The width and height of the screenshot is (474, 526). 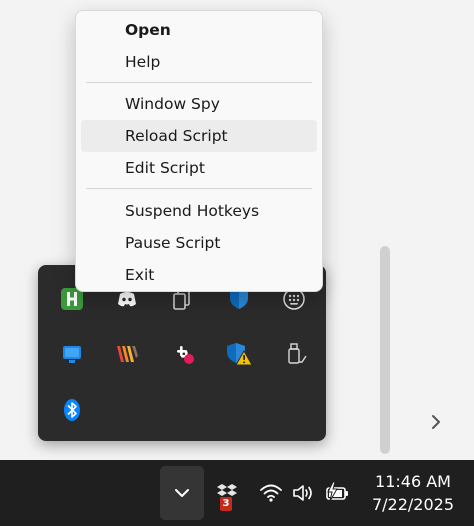 I want to click on menu-item-edit-script: Edit Script, so click(x=199, y=168).